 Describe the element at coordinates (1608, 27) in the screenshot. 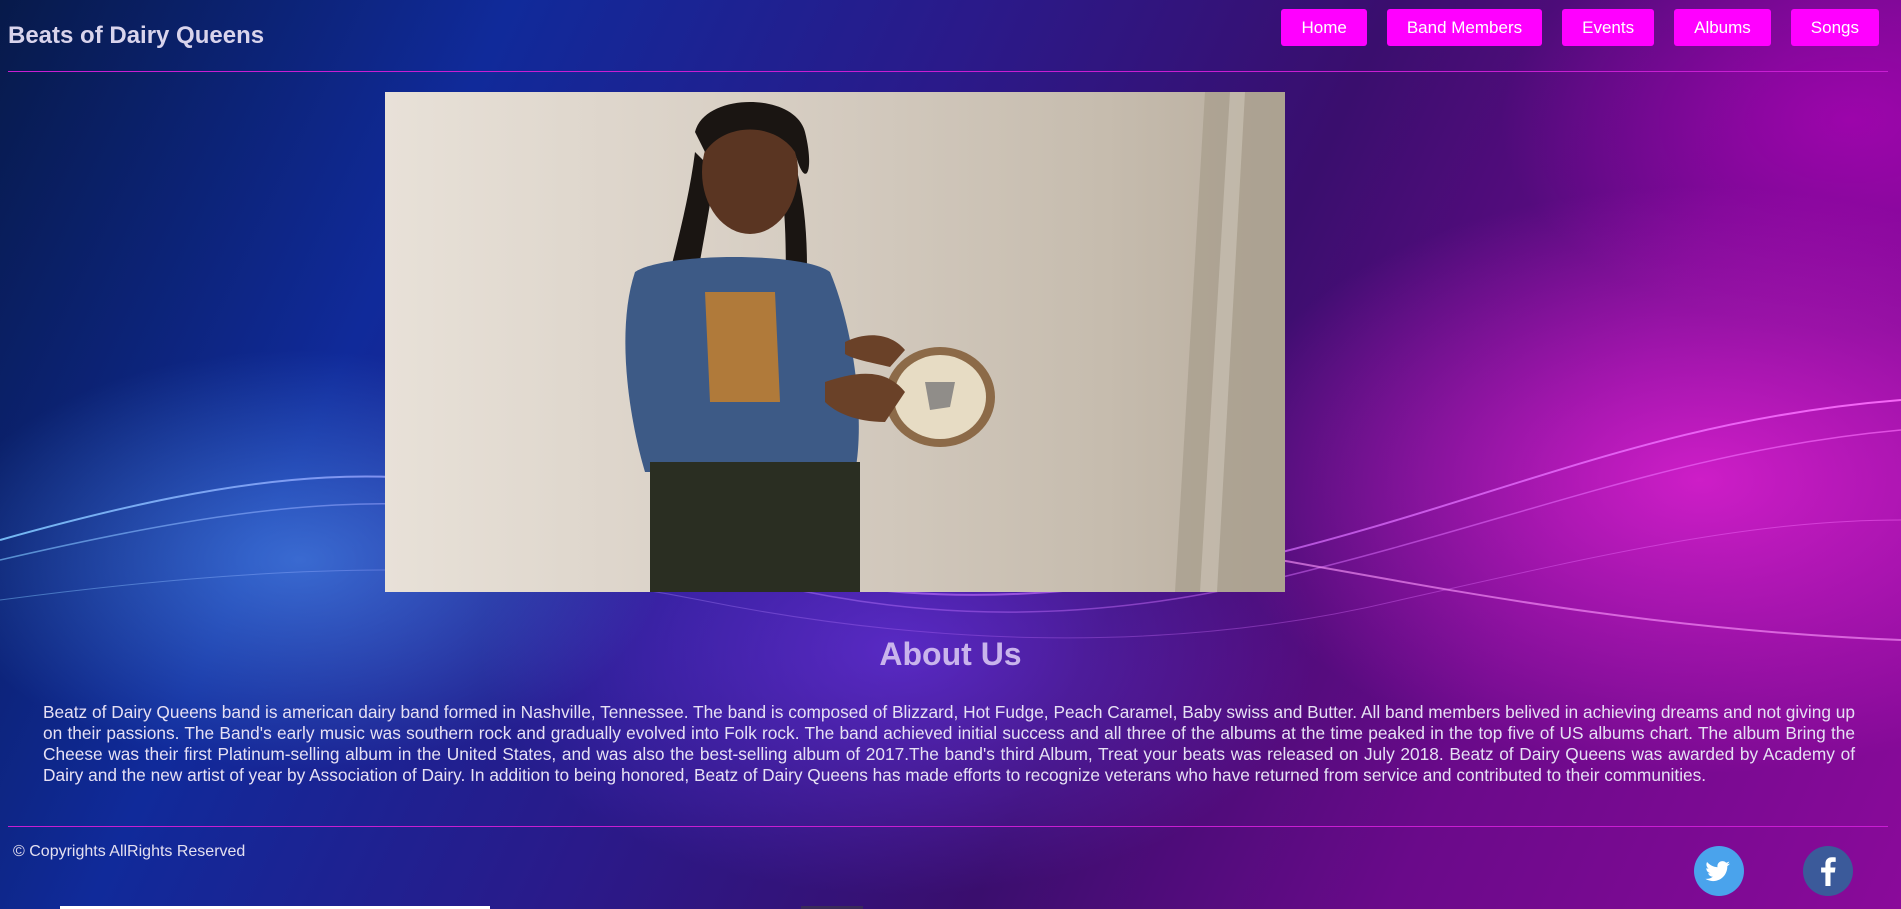

I see `nav-events-button: Events` at that location.